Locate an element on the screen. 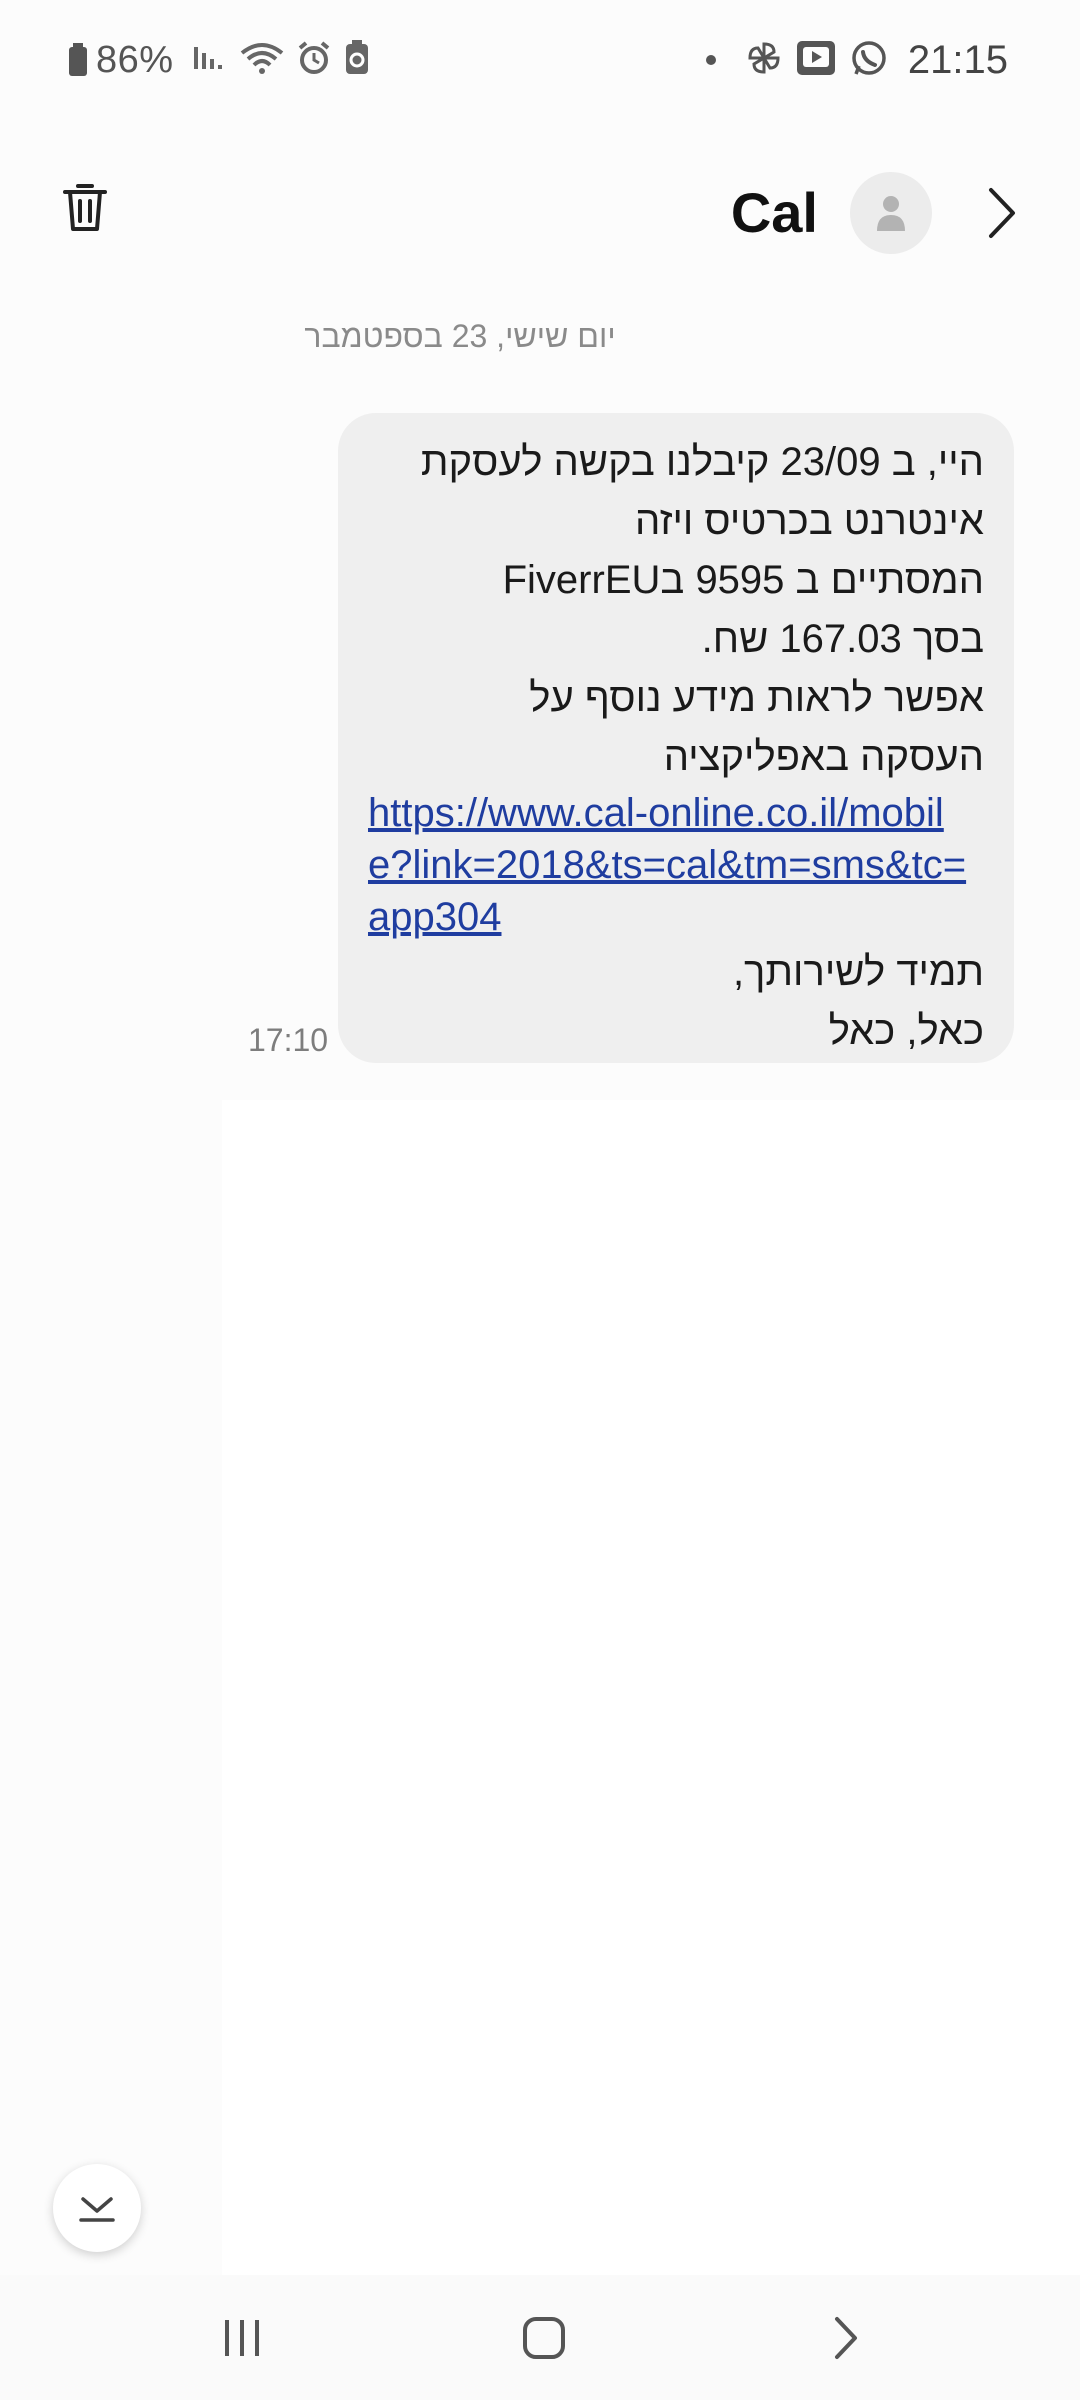 This screenshot has width=1080, height=2400. recent-apps-icon is located at coordinates (242, 2338).